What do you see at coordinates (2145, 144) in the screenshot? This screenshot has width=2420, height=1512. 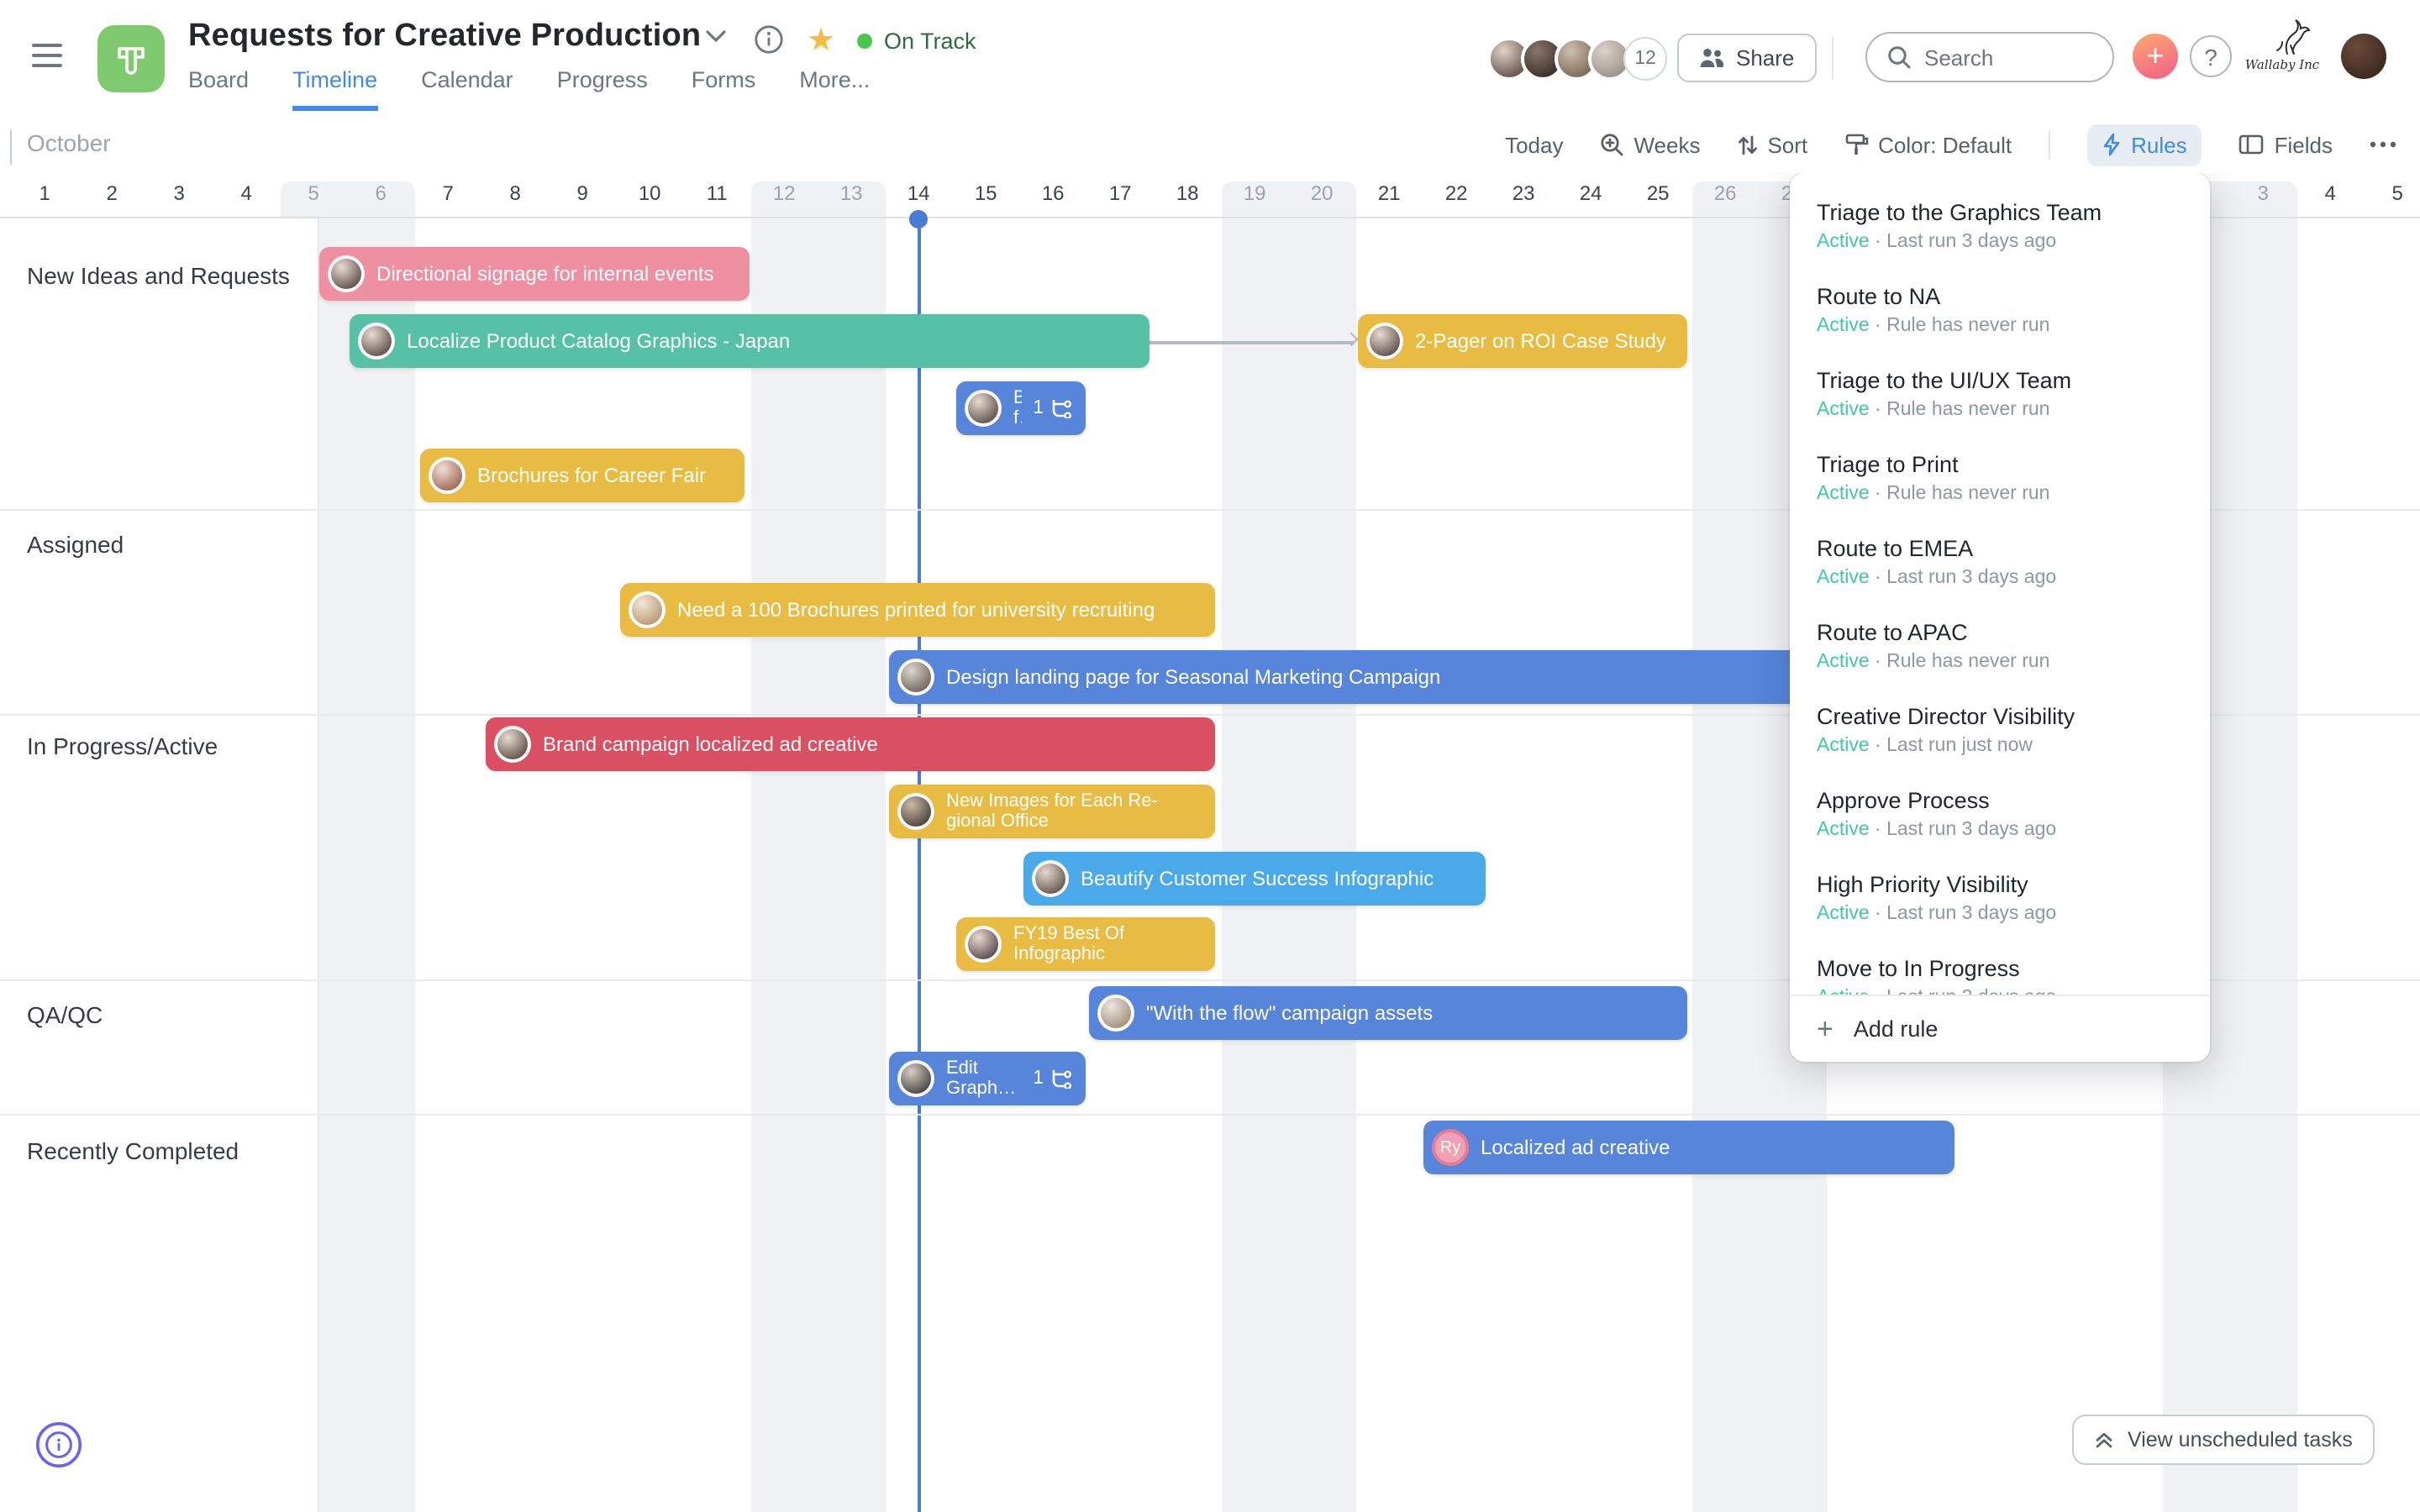 I see `rules-button: Rules` at bounding box center [2145, 144].